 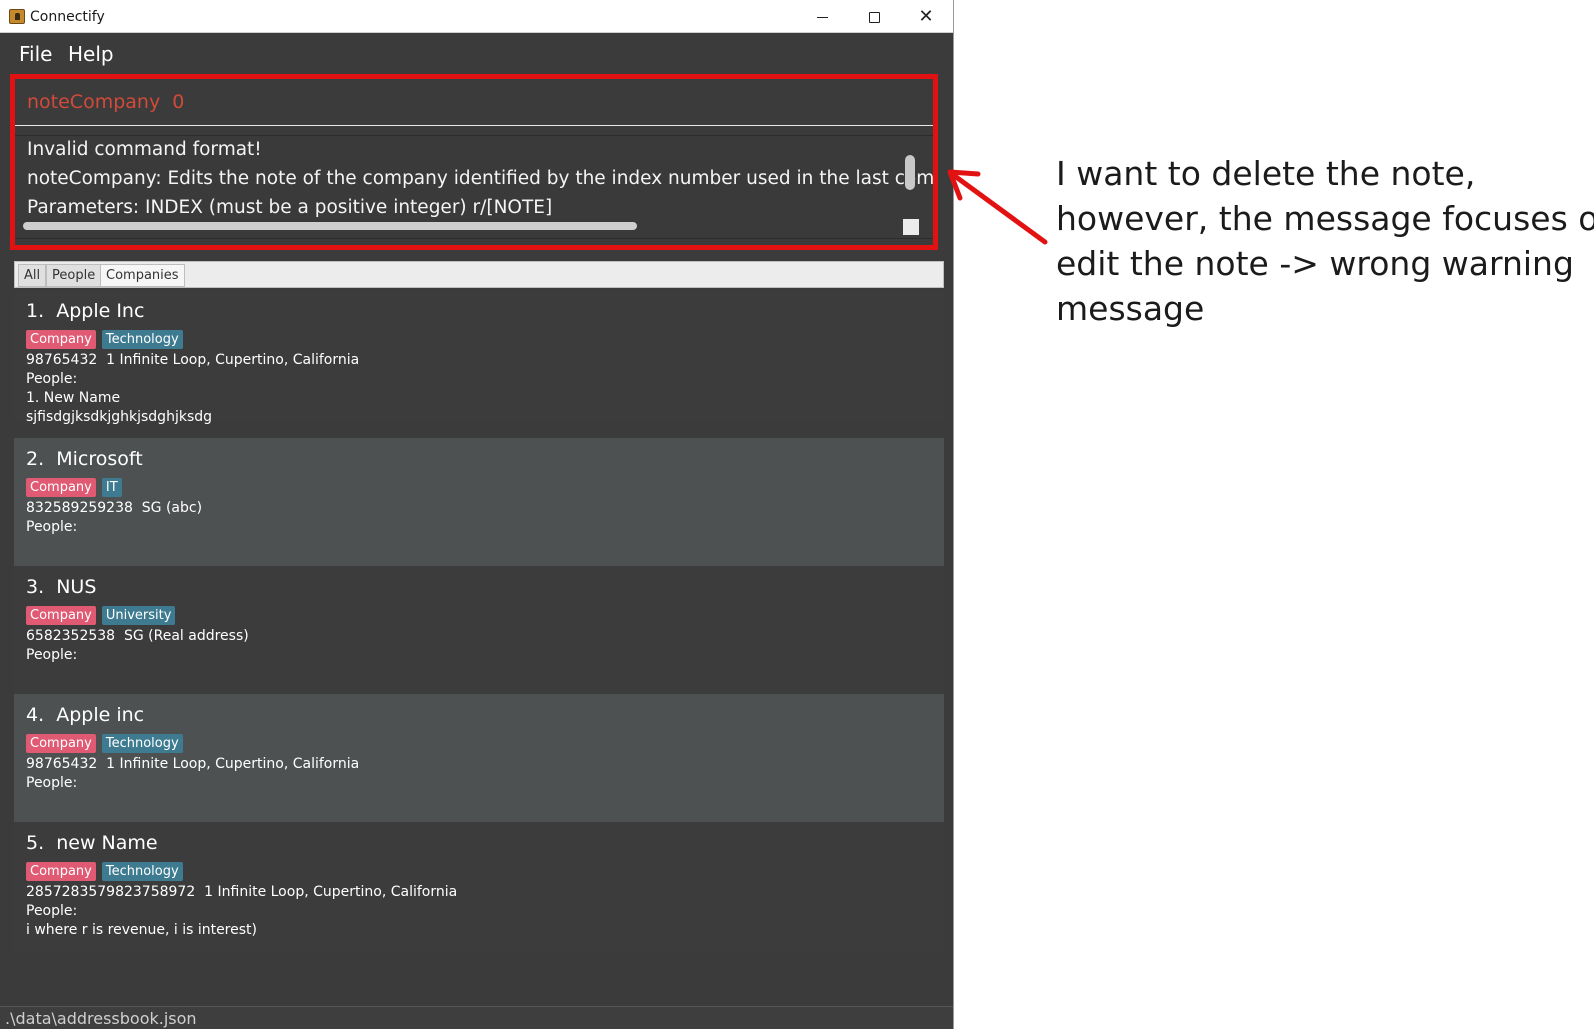 What do you see at coordinates (101, 1018) in the screenshot?
I see `data-file-path: .\data\addressbook.json` at bounding box center [101, 1018].